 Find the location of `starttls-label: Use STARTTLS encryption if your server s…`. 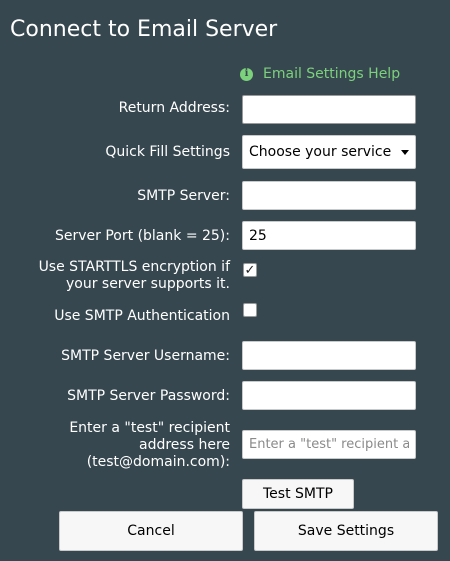

starttls-label: Use STARTTLS encryption if your server s… is located at coordinates (134, 276).